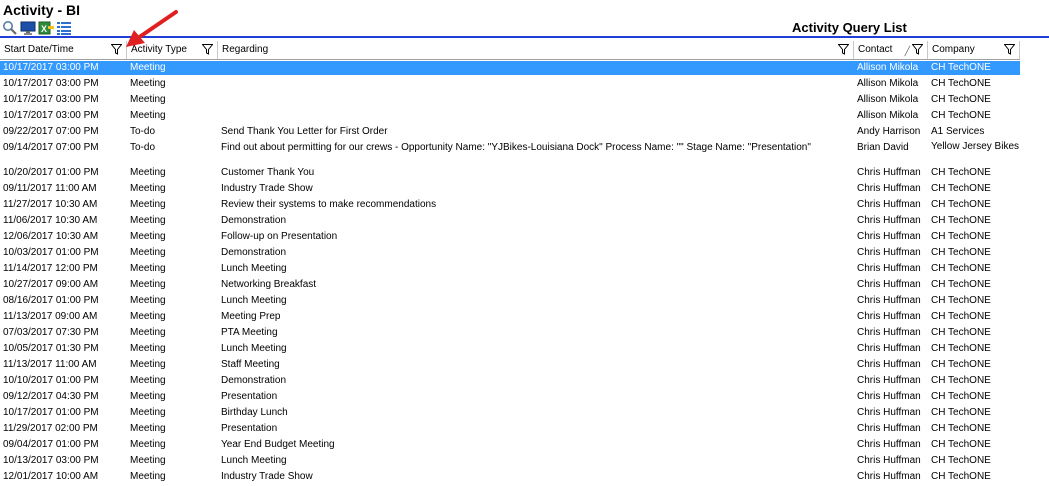  I want to click on svg-text: X, so click(44, 29).